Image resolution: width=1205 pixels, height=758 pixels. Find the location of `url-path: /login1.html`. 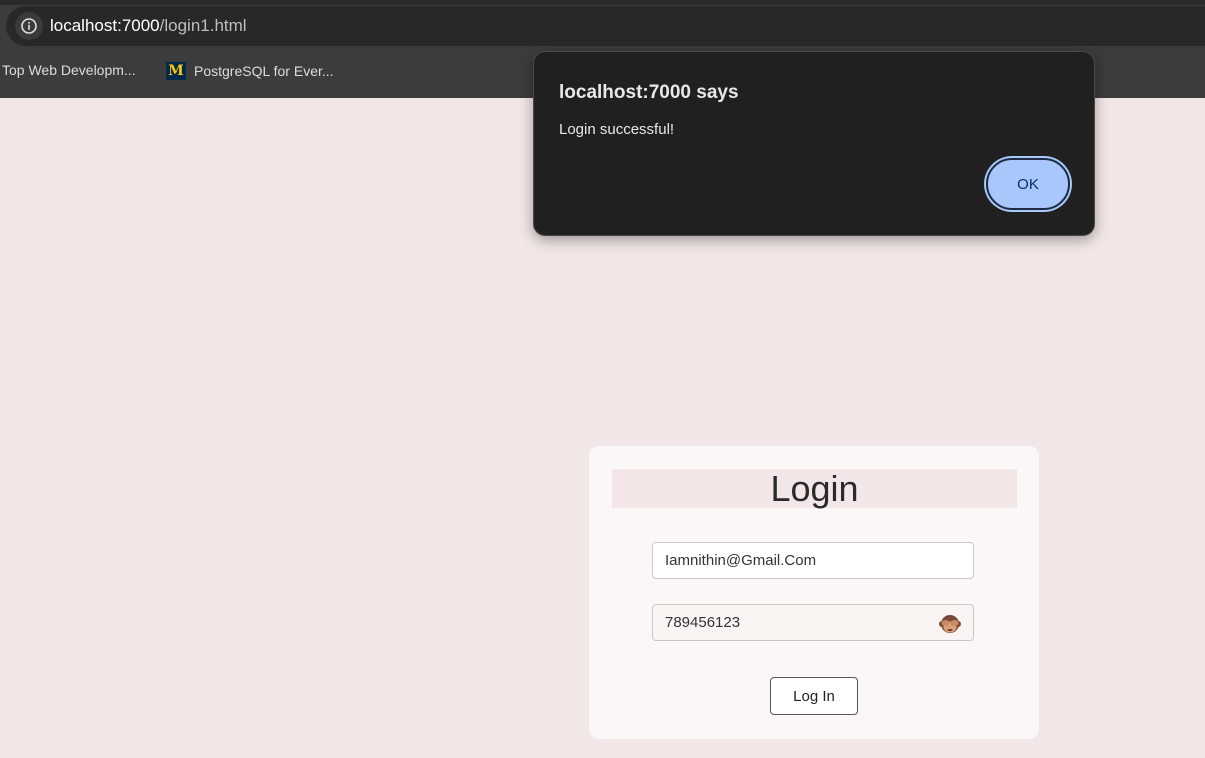

url-path: /login1.html is located at coordinates (203, 25).